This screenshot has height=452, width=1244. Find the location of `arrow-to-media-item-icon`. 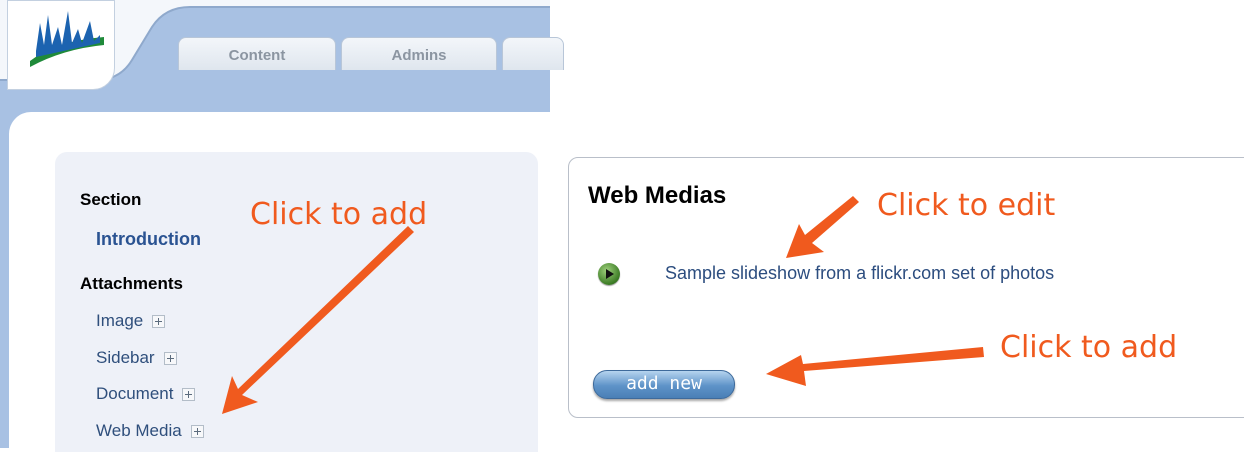

arrow-to-media-item-icon is located at coordinates (822, 227).